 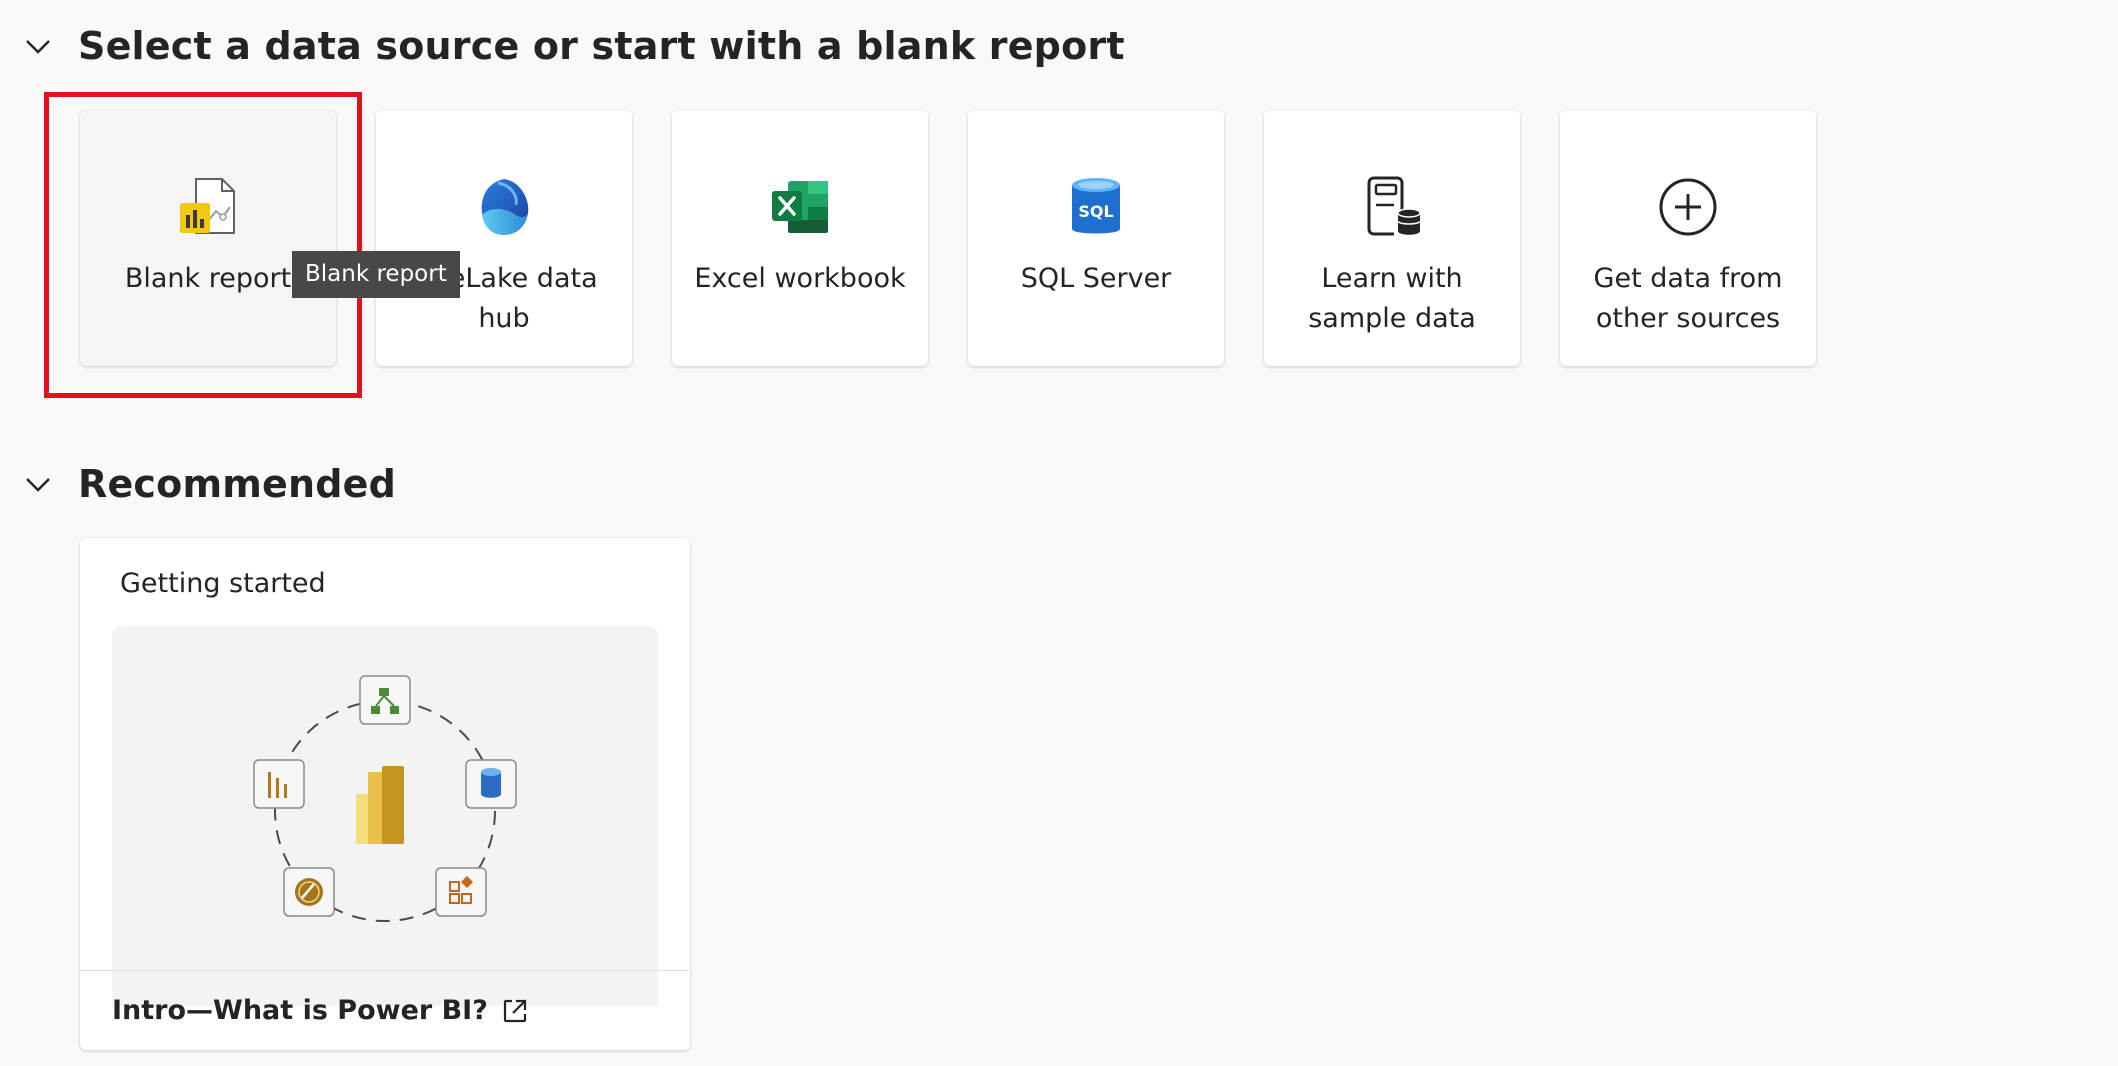 I want to click on learn-sample-data-card: Learn with sample data, so click(x=1392, y=238).